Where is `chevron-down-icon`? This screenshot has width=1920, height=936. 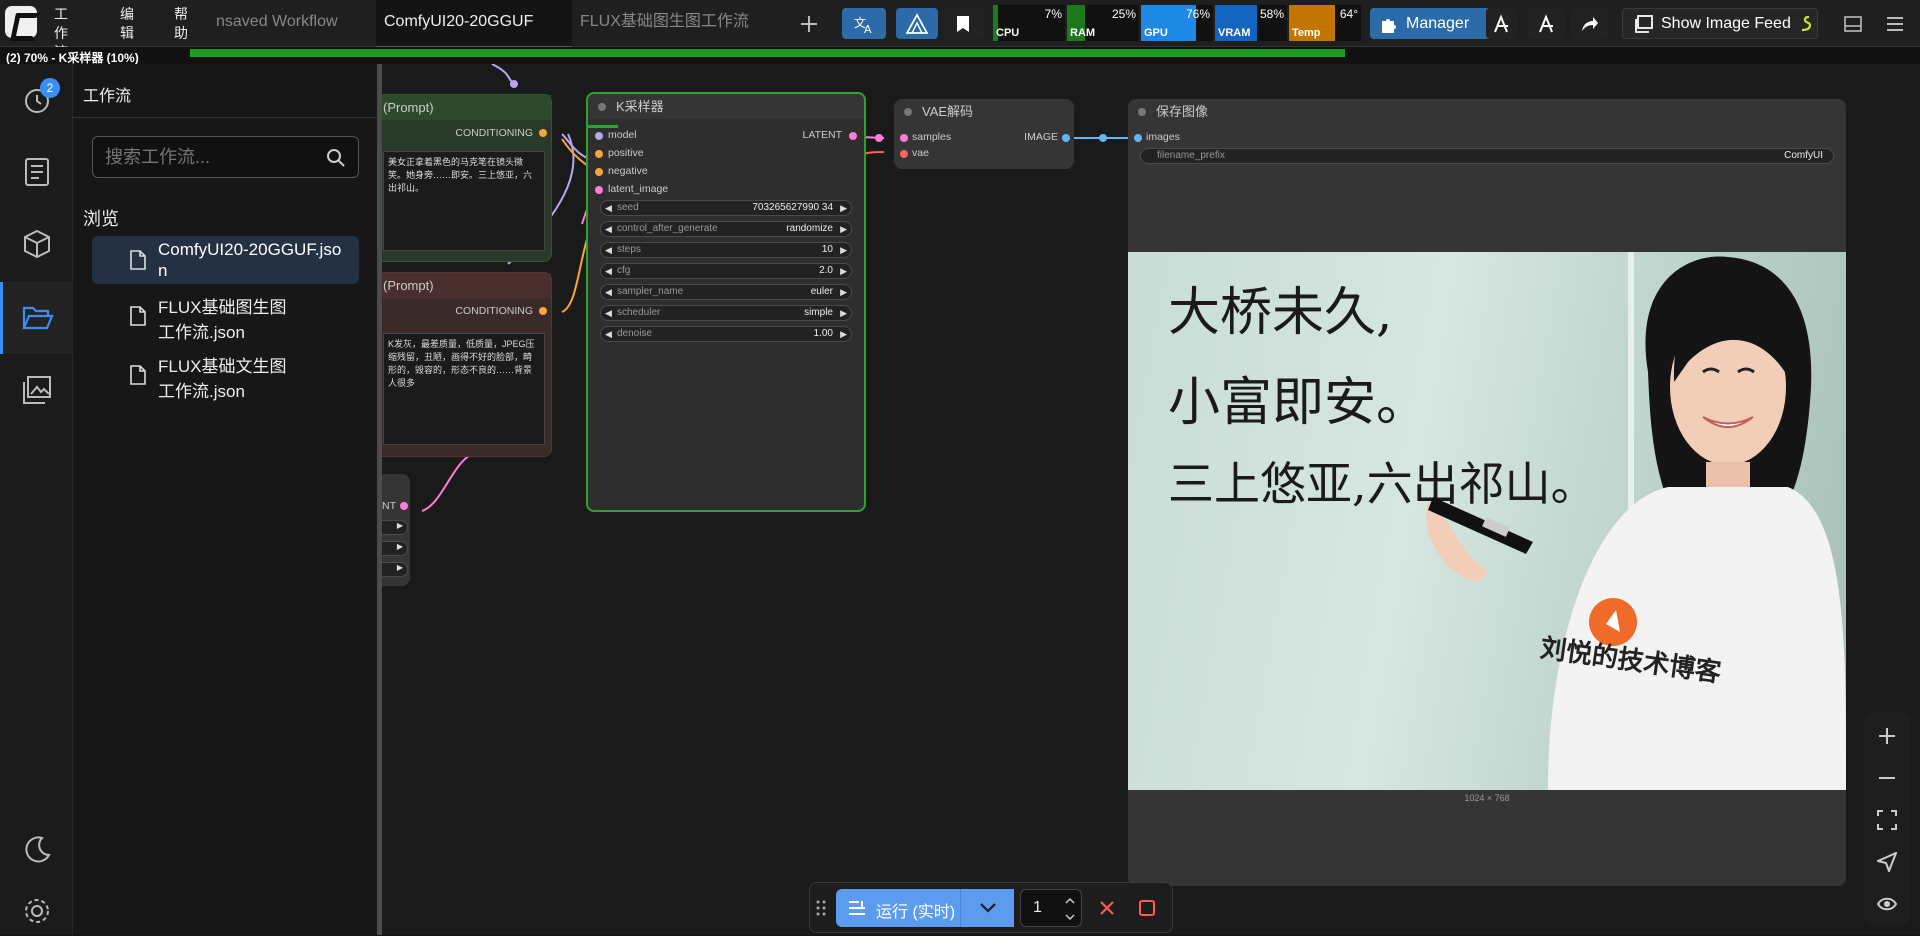 chevron-down-icon is located at coordinates (1070, 917).